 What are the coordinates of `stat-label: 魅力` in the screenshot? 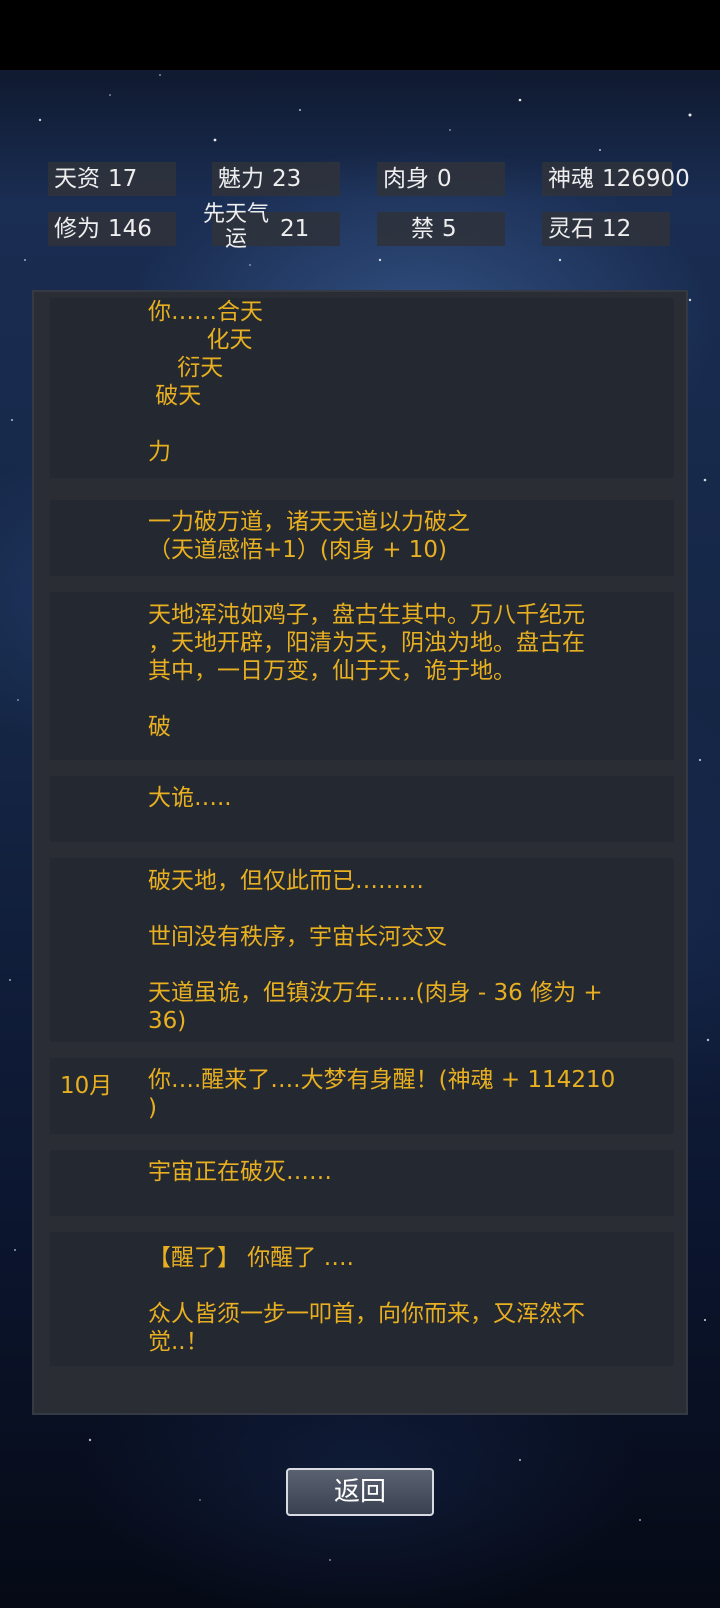 It's located at (241, 179).